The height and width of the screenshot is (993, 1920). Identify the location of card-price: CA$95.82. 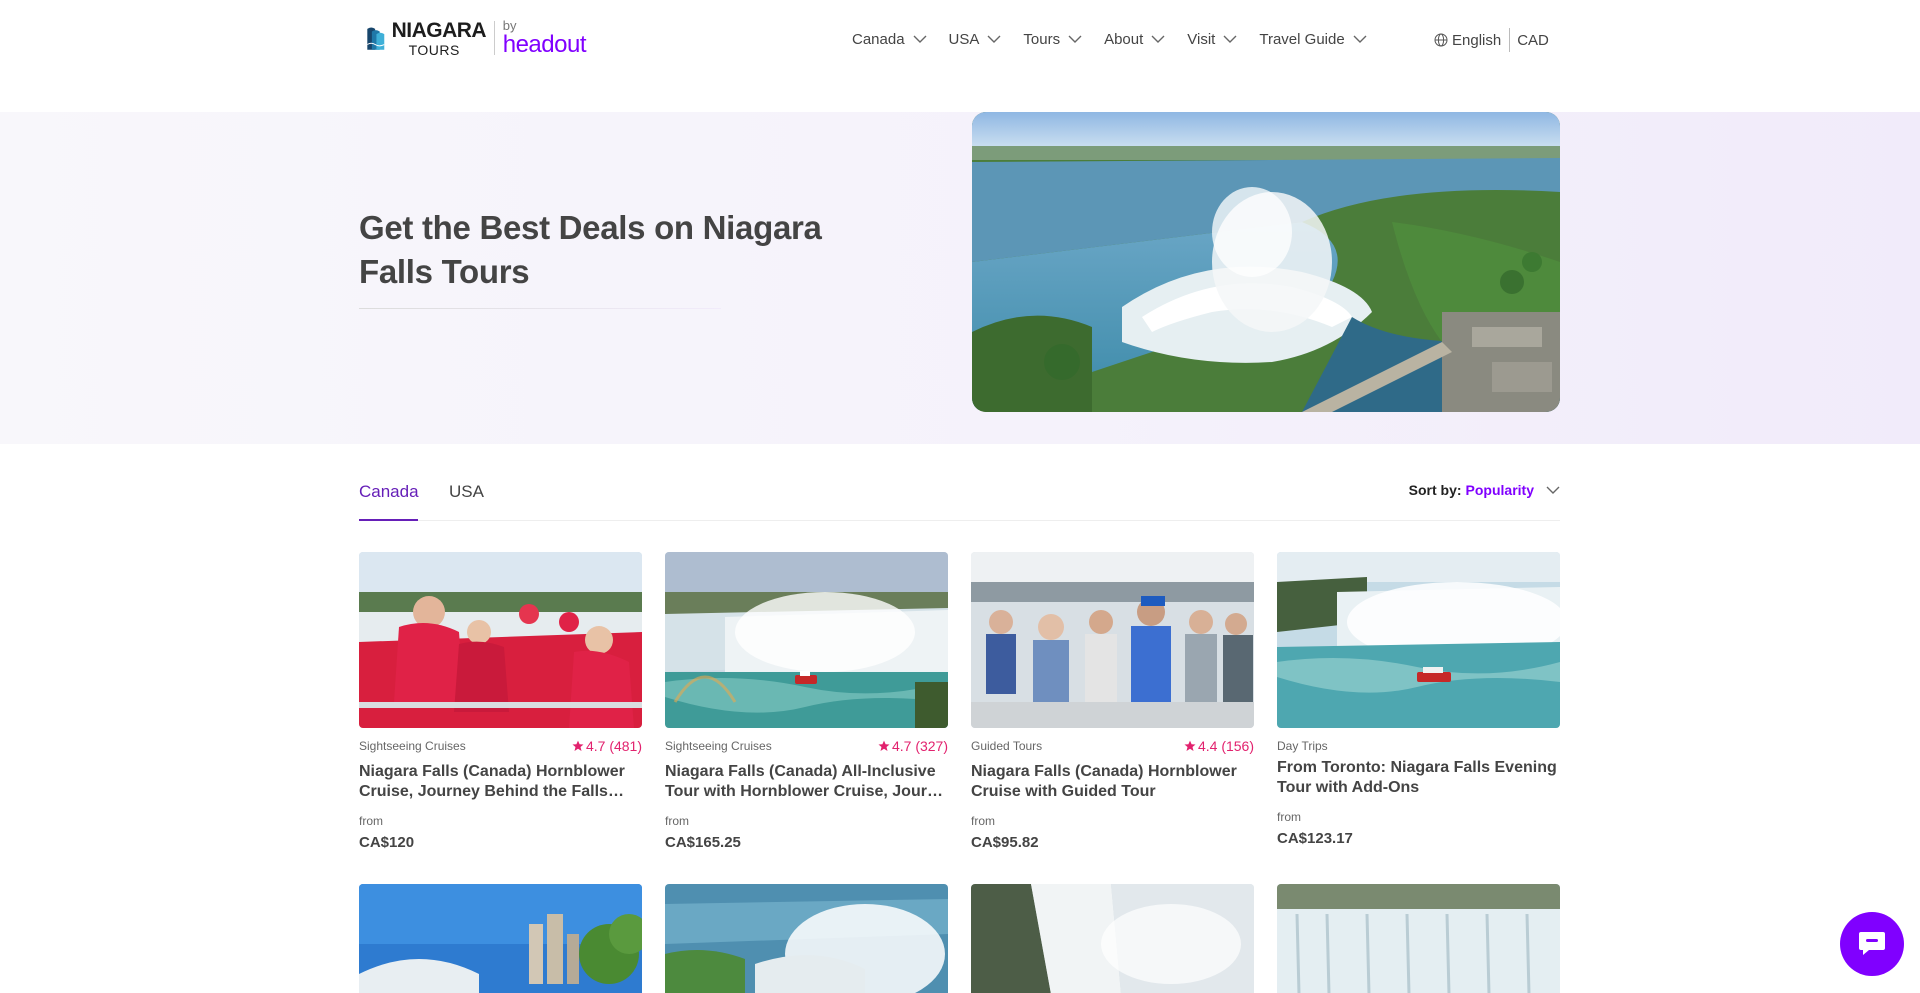
(1005, 842).